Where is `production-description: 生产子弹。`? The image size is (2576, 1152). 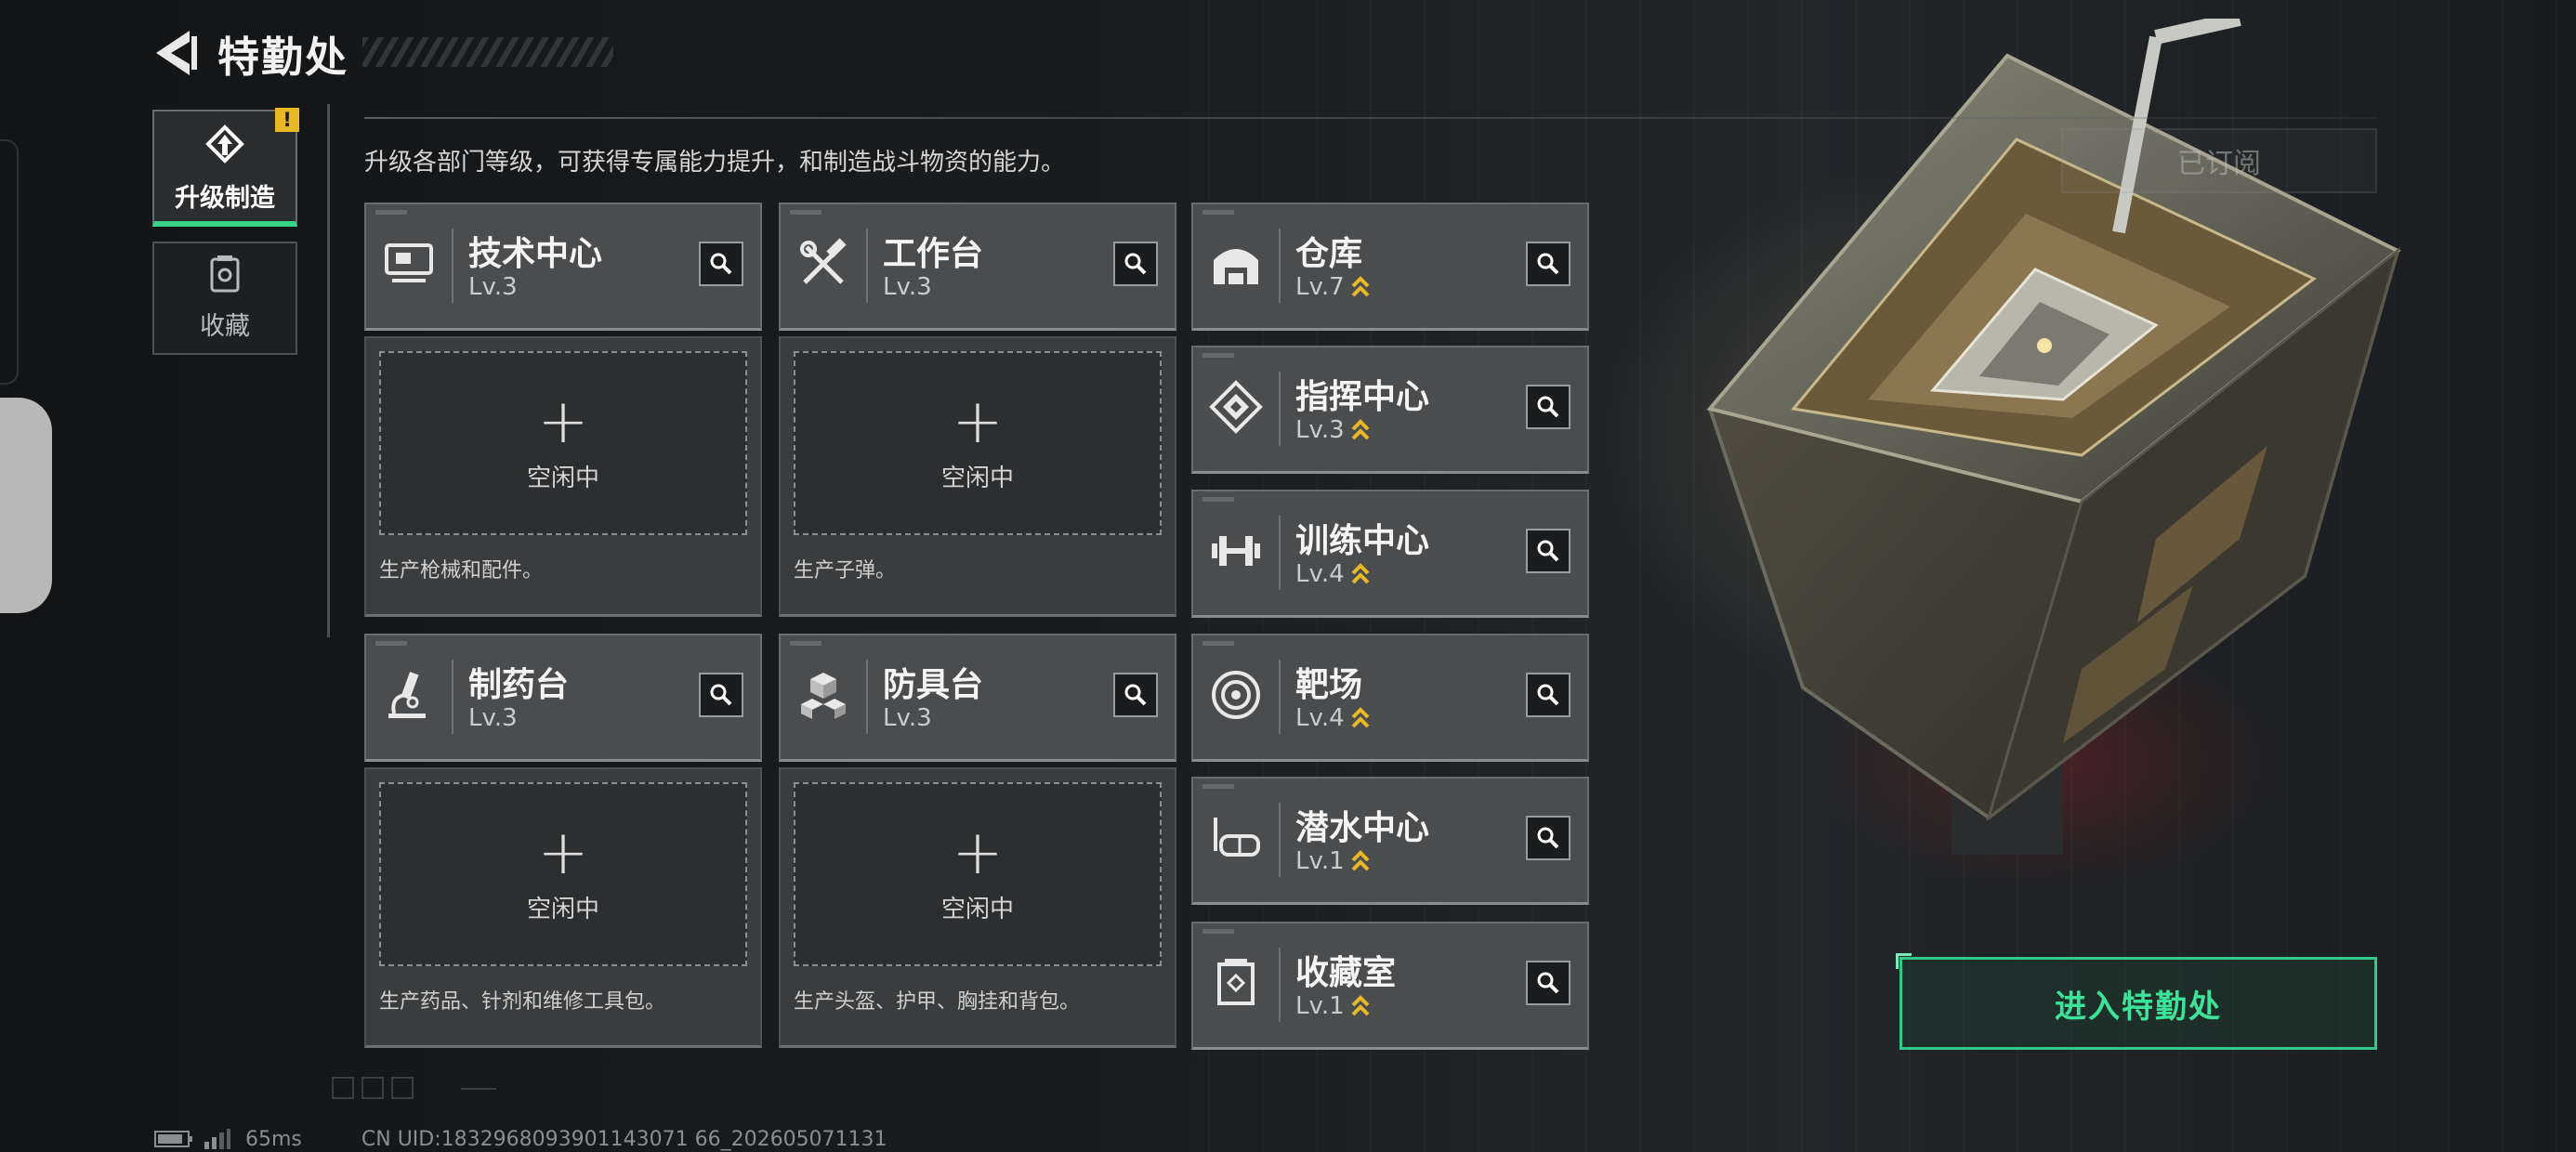
production-description: 生产子弹。 is located at coordinates (845, 571).